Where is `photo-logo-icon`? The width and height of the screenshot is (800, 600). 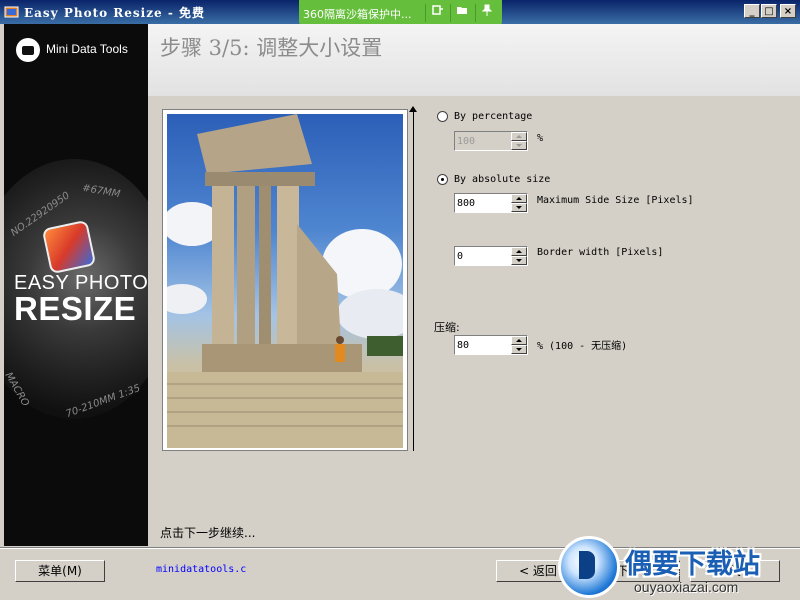
photo-logo-icon is located at coordinates (69, 247).